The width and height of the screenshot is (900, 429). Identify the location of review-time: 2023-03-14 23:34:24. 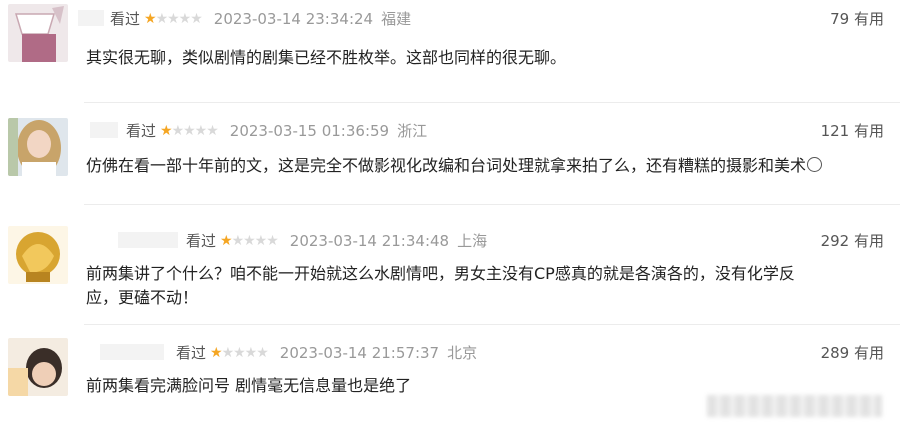
(293, 18).